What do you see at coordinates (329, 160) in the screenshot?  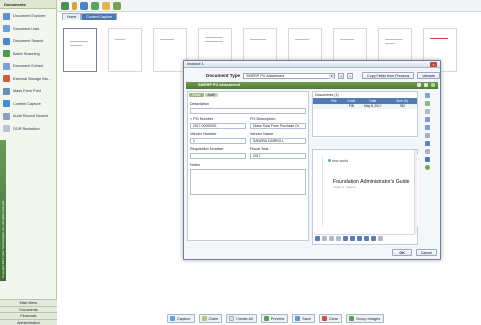 I see `logo-icon` at bounding box center [329, 160].